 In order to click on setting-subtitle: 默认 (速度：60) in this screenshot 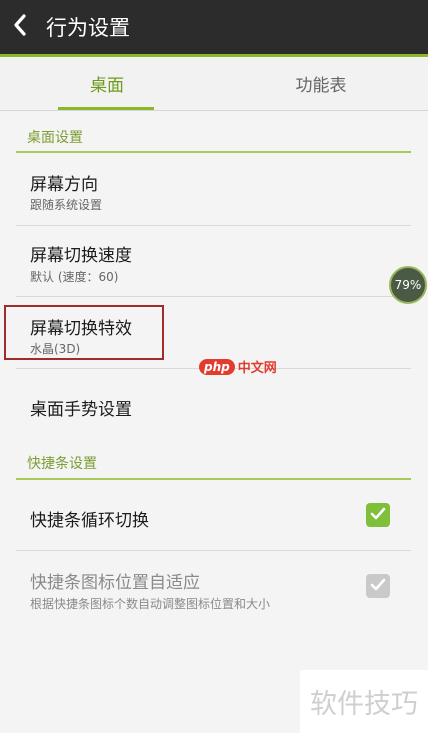, I will do `click(74, 277)`.